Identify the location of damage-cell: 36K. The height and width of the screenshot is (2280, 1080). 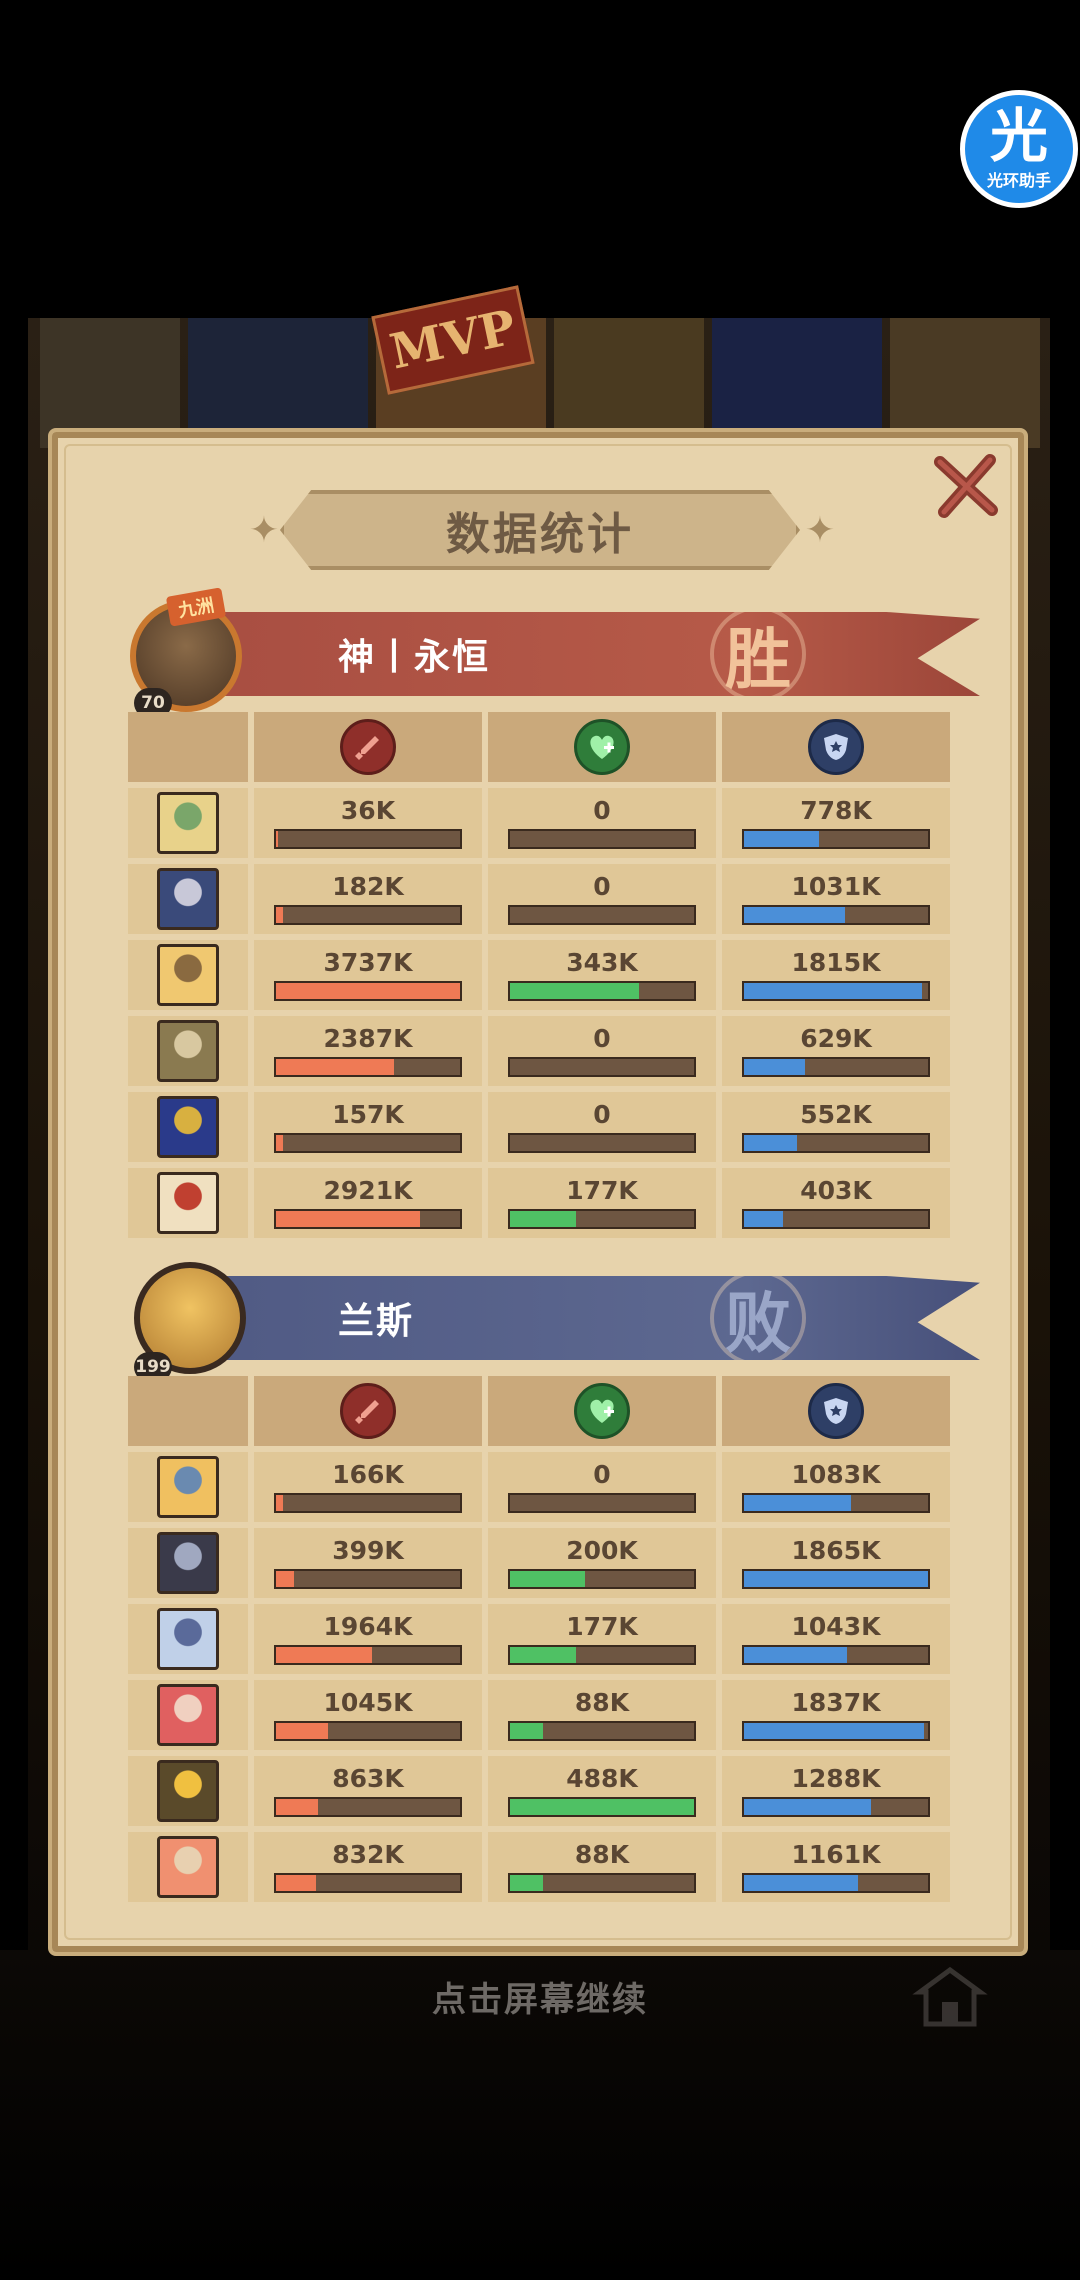
(368, 823).